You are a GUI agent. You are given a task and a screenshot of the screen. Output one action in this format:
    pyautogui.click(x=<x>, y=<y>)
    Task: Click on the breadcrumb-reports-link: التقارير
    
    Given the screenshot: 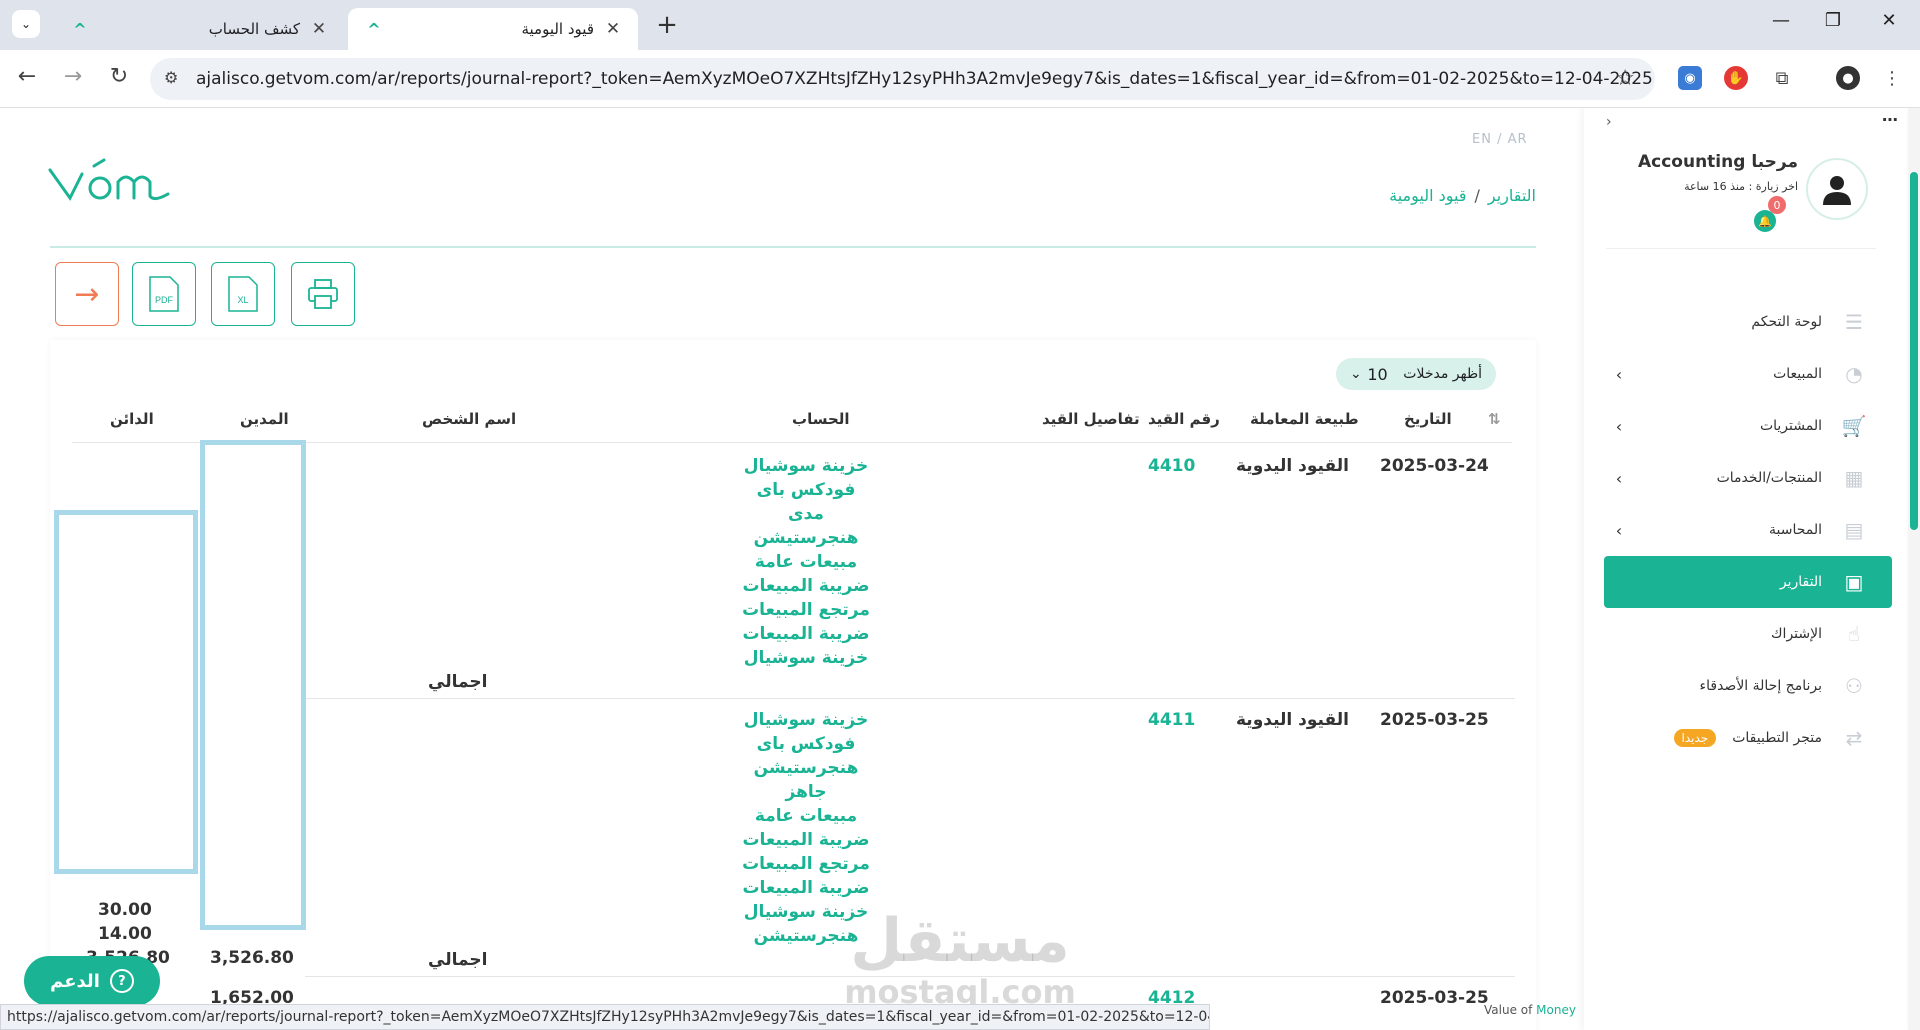 What is the action you would take?
    pyautogui.click(x=1512, y=195)
    